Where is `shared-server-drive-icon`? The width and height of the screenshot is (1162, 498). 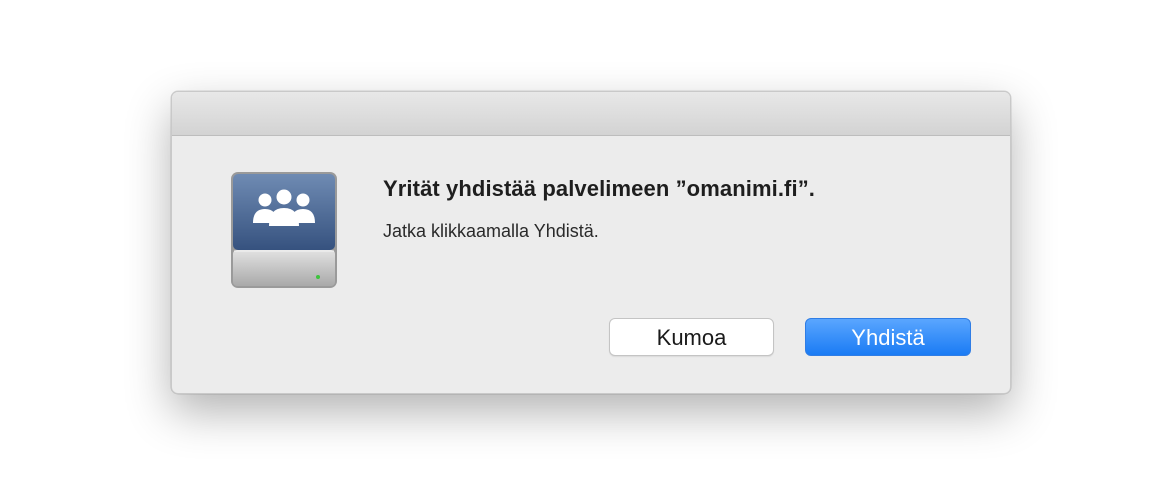 shared-server-drive-icon is located at coordinates (284, 231).